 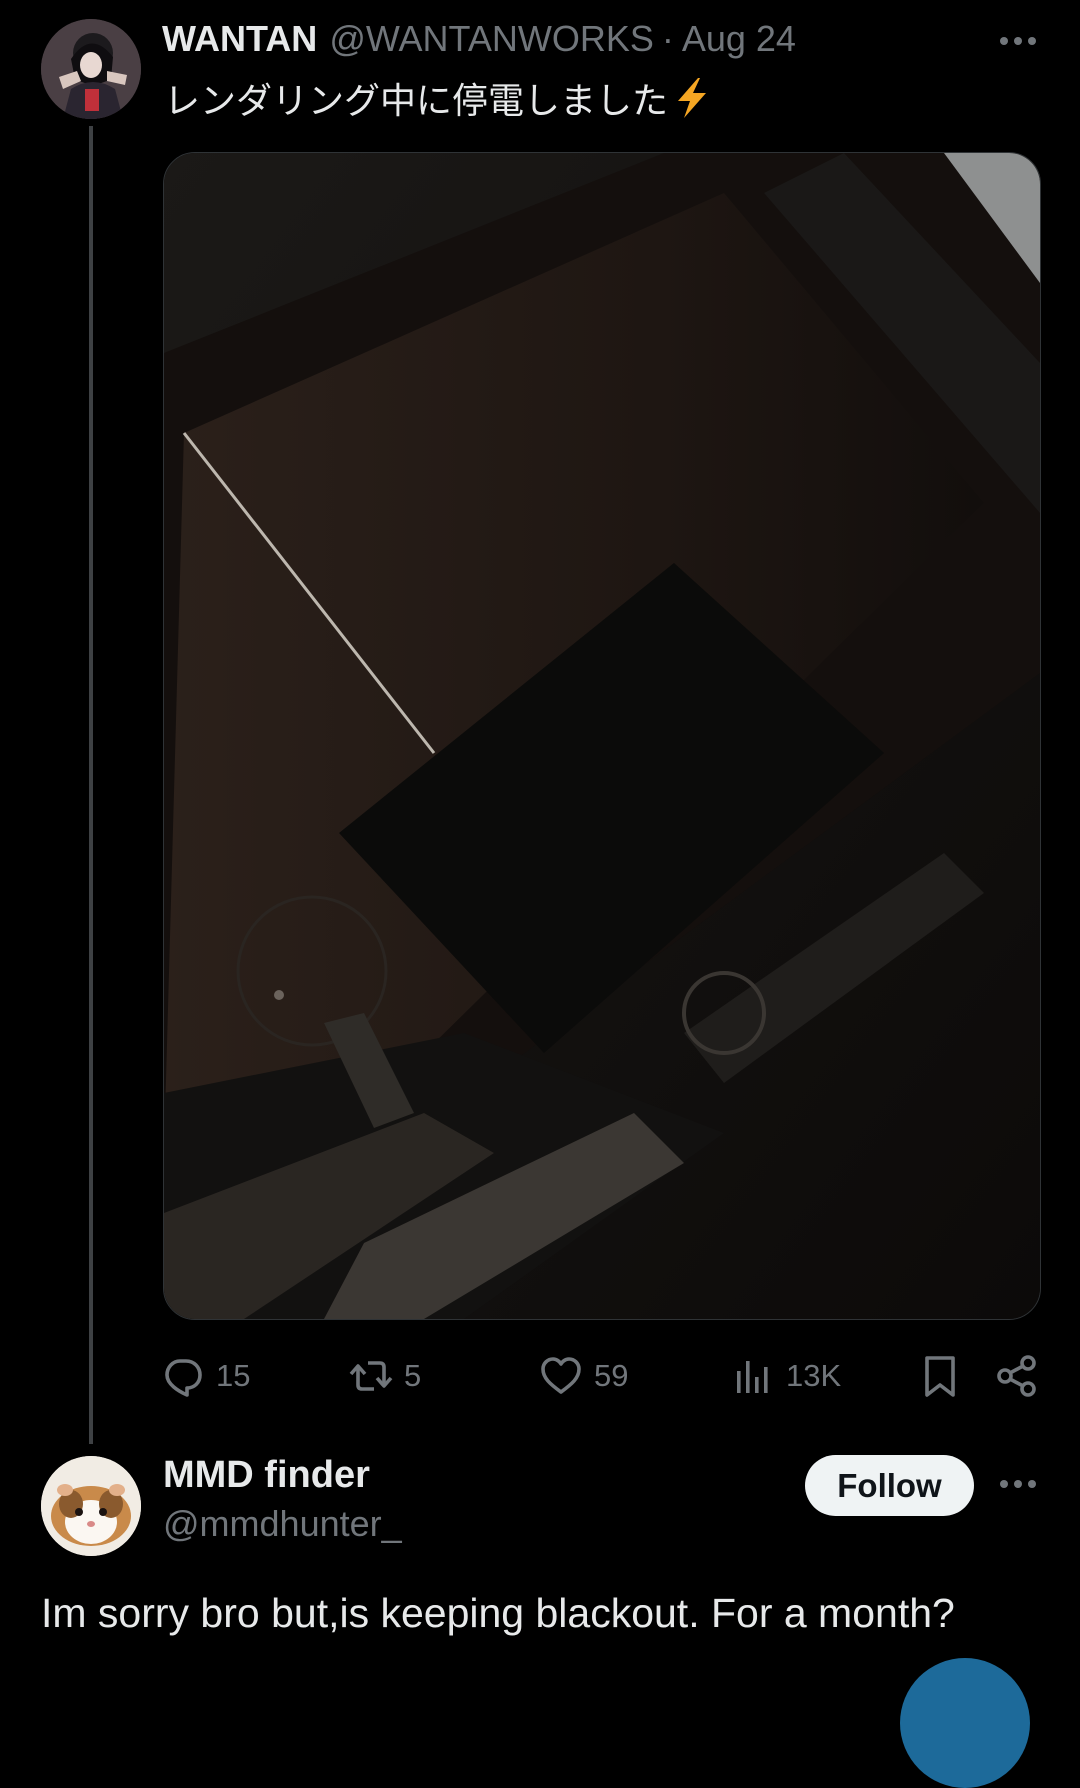 I want to click on repost-button: 5, so click(x=384, y=1376).